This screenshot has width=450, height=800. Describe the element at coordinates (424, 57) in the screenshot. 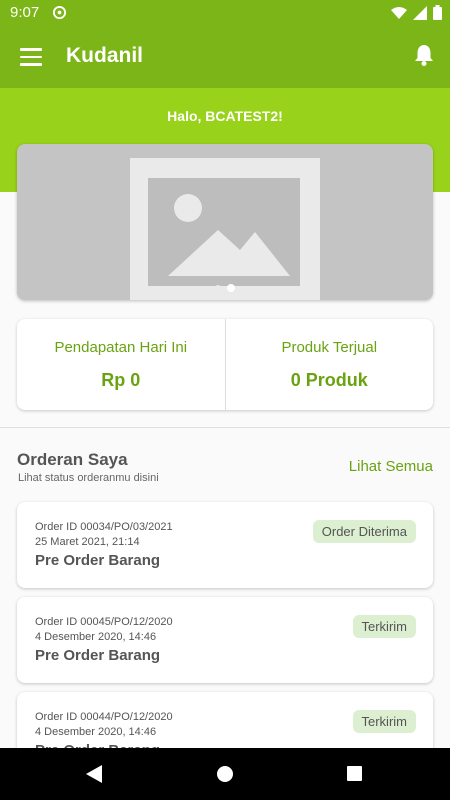

I see `bell-icon` at that location.